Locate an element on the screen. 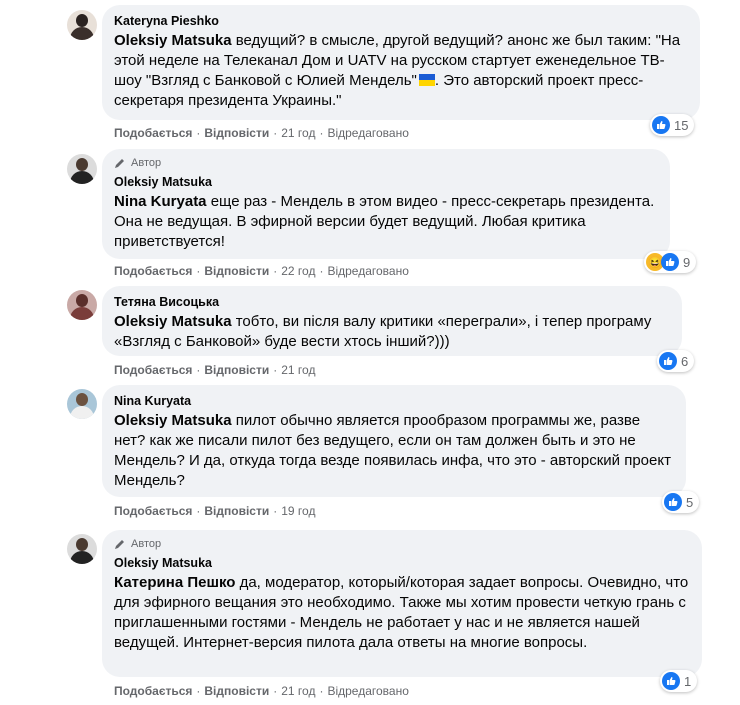 This screenshot has width=740, height=705. ukraine-flag-icon is located at coordinates (426, 80).